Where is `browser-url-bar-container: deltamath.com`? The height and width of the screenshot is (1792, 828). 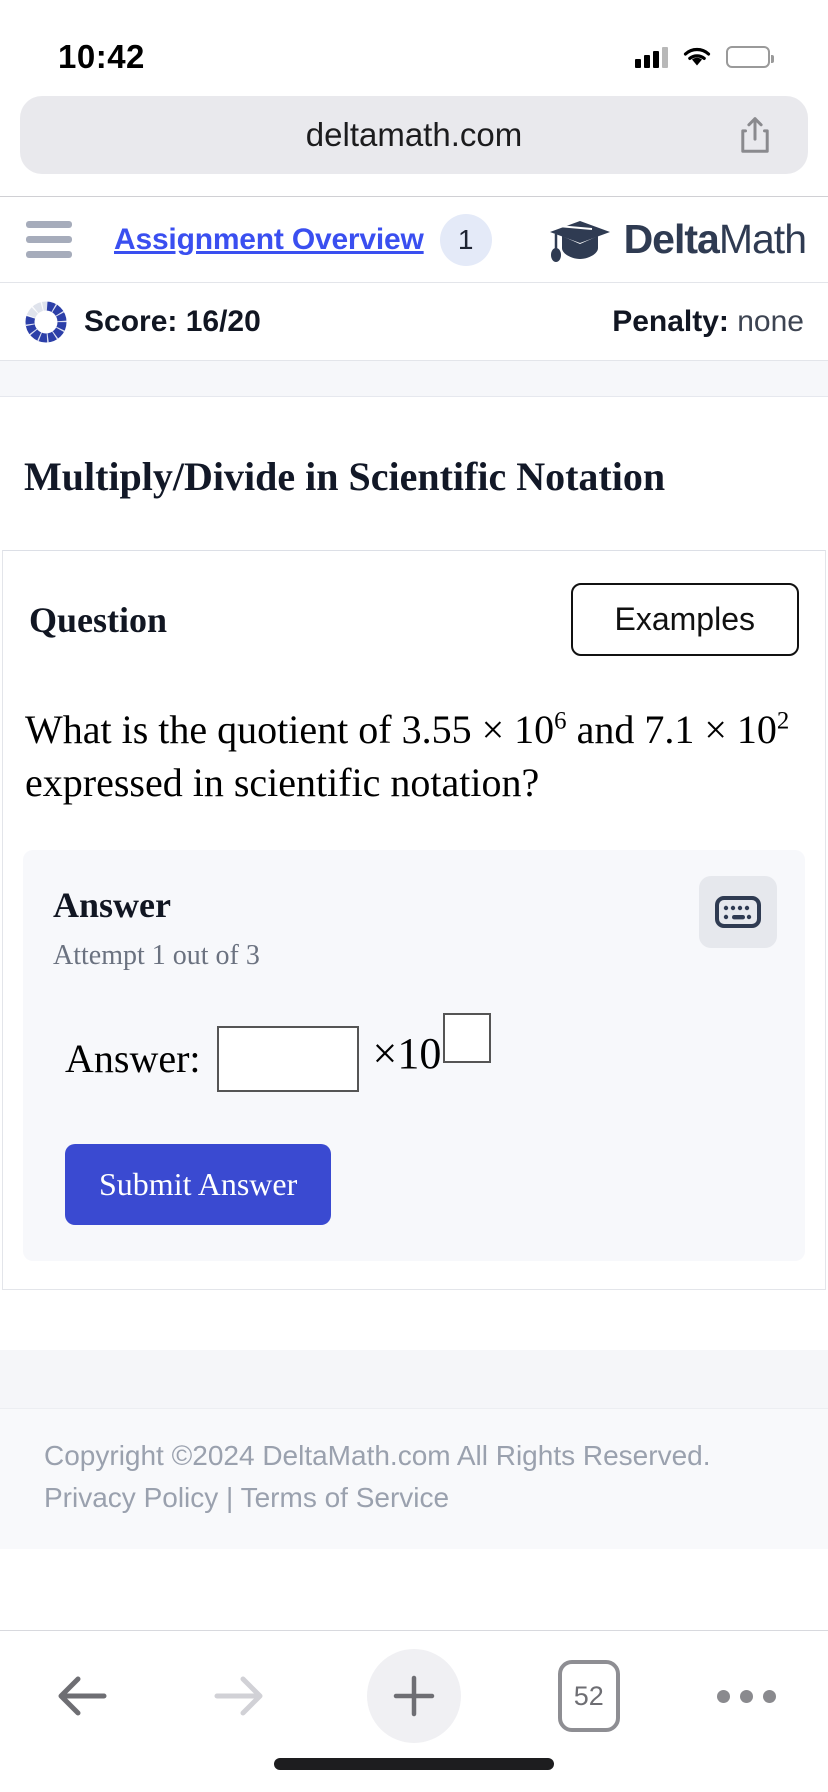
browser-url-bar-container: deltamath.com is located at coordinates (414, 143).